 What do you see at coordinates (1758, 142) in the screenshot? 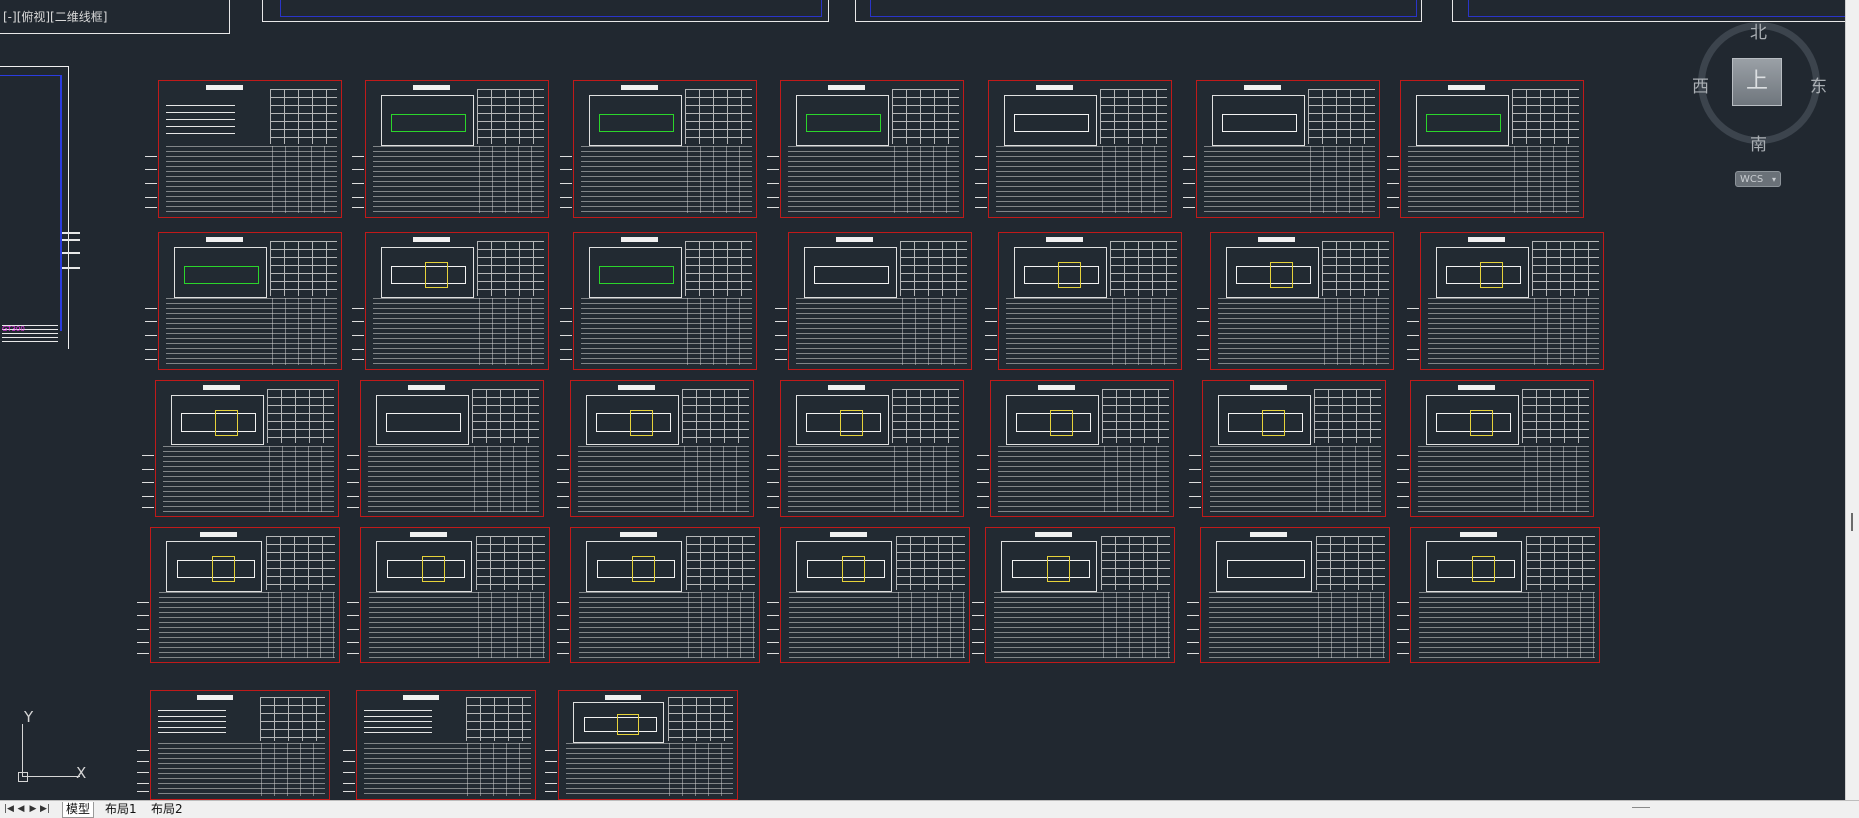
I see `compass-south: 南` at bounding box center [1758, 142].